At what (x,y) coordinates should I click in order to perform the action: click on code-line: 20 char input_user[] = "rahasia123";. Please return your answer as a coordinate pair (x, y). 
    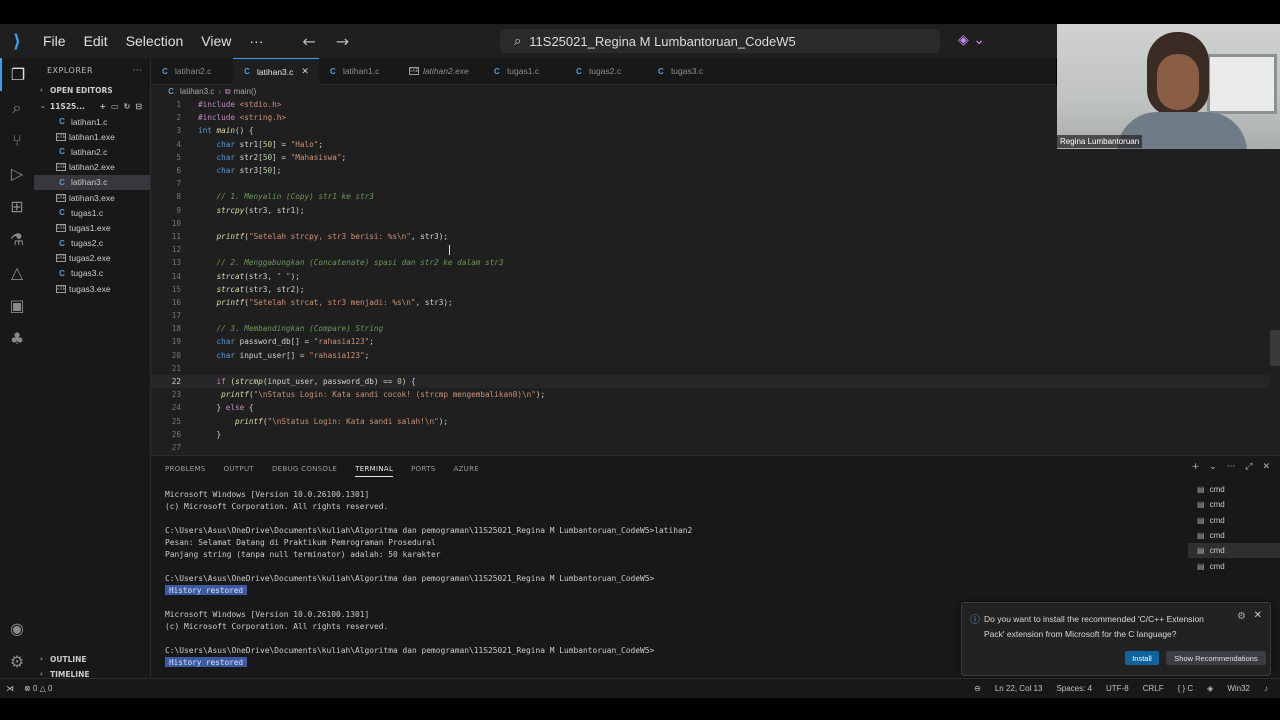
    Looking at the image, I should click on (715, 355).